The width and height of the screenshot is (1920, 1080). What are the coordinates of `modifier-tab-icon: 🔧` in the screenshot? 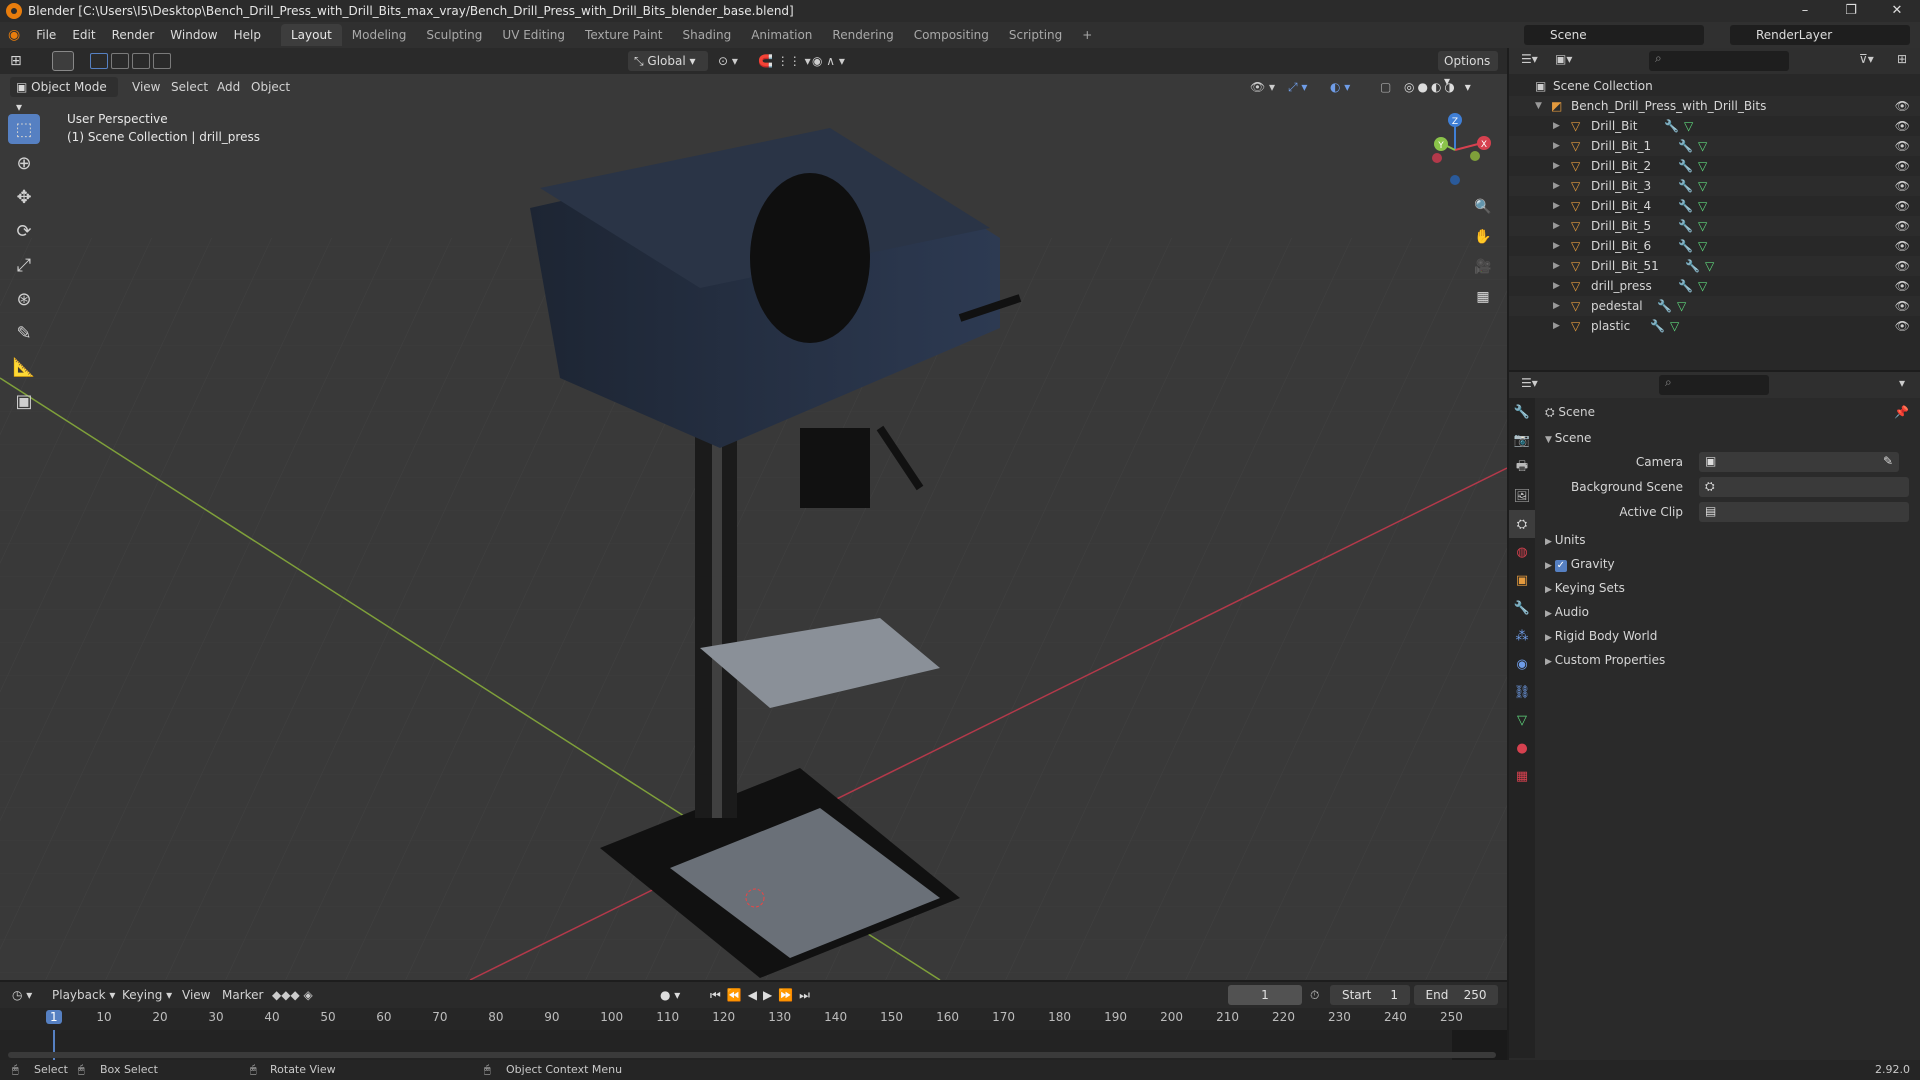 It's located at (1522, 608).